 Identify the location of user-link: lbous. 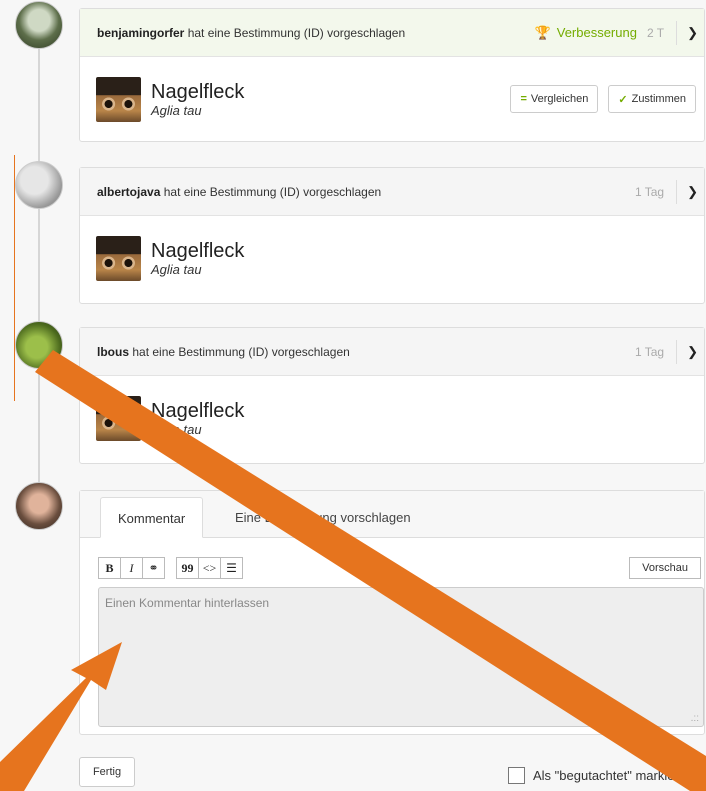
(113, 352).